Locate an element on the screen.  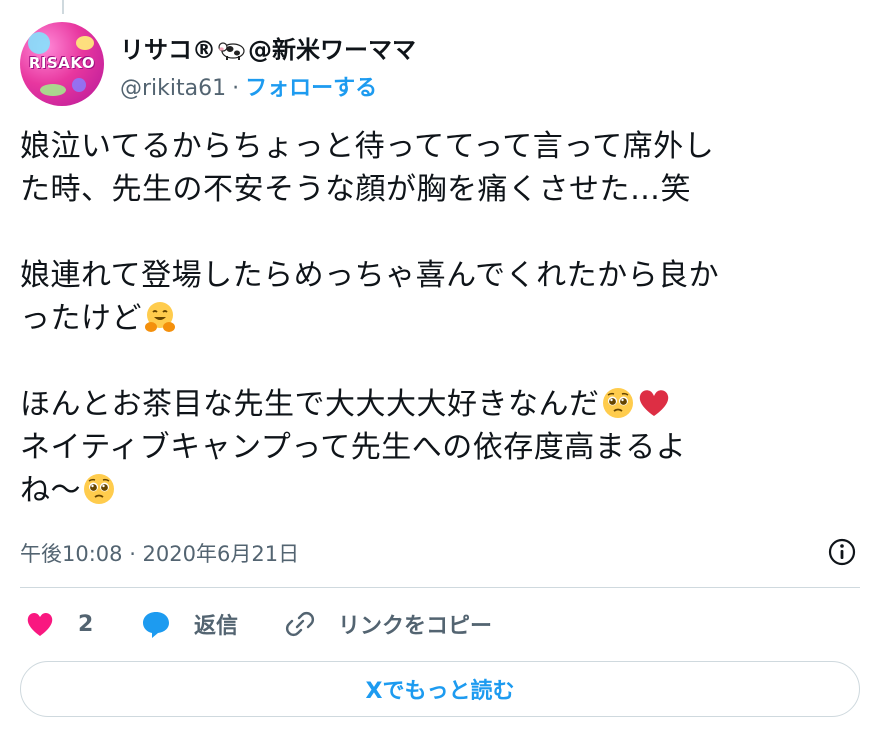
read-more-button: Xでもっと読む is located at coordinates (440, 689).